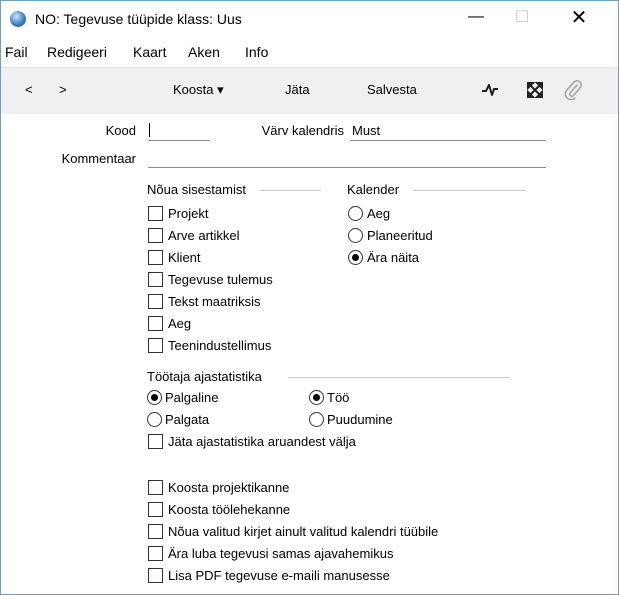 This screenshot has width=619, height=595. I want to click on menu-card: Kaart, so click(149, 52).